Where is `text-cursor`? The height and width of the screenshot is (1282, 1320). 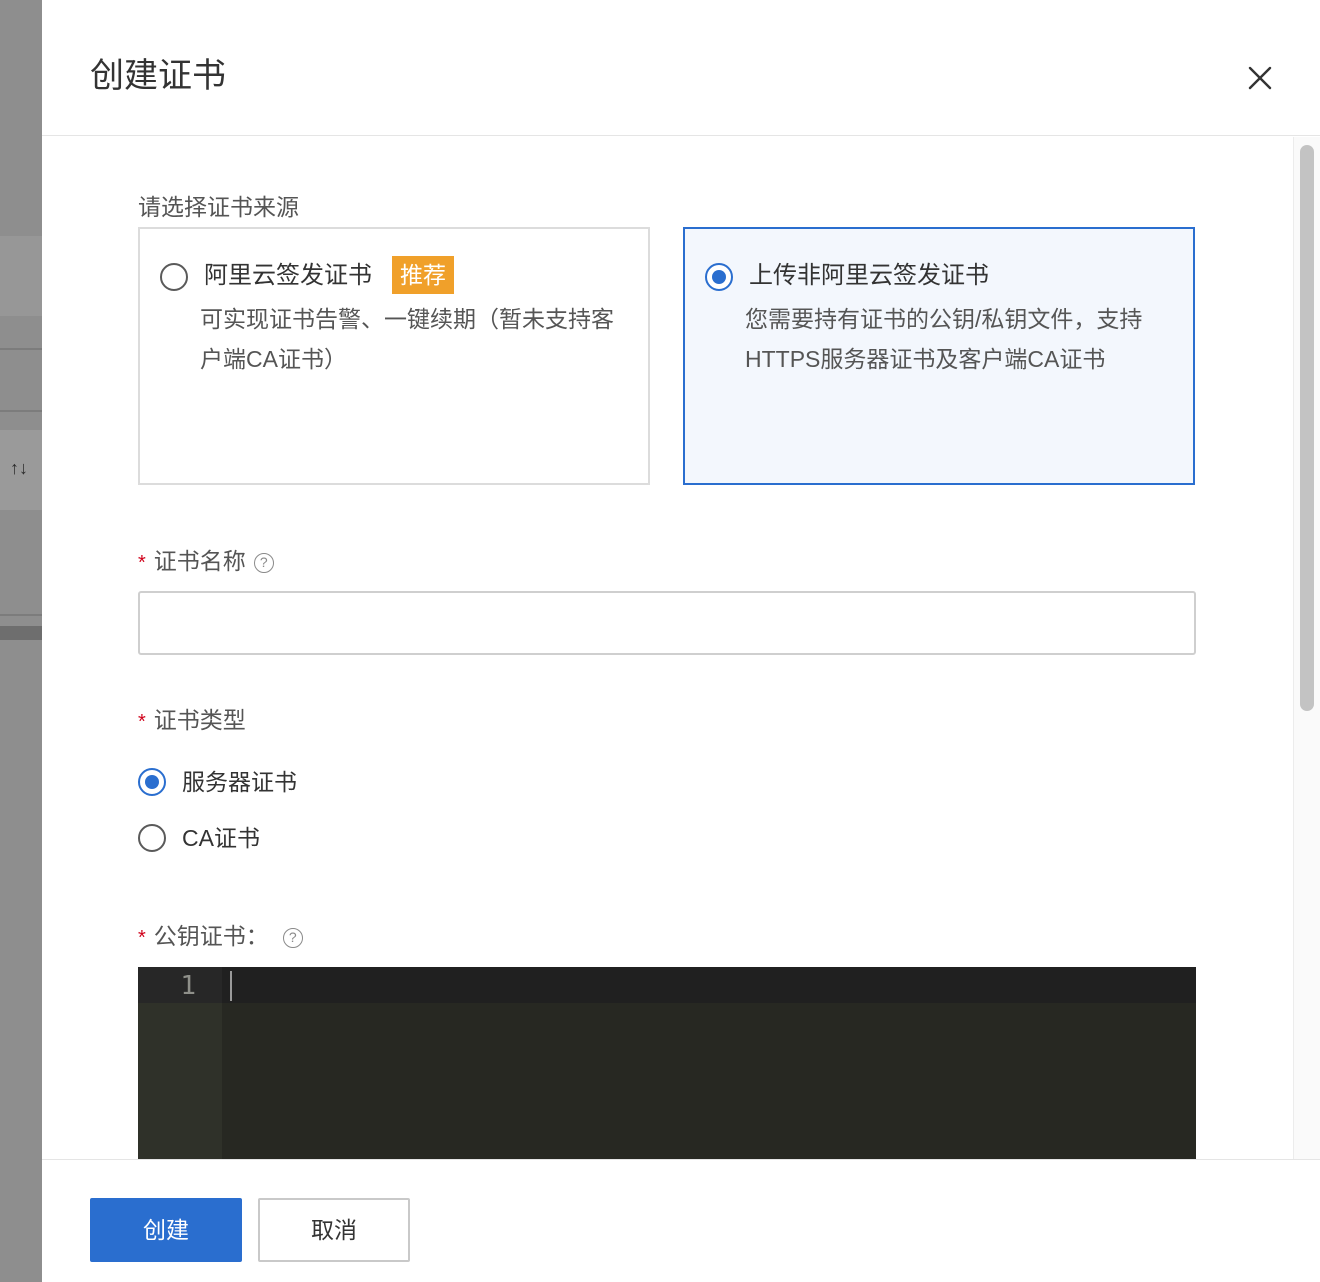
text-cursor is located at coordinates (231, 986).